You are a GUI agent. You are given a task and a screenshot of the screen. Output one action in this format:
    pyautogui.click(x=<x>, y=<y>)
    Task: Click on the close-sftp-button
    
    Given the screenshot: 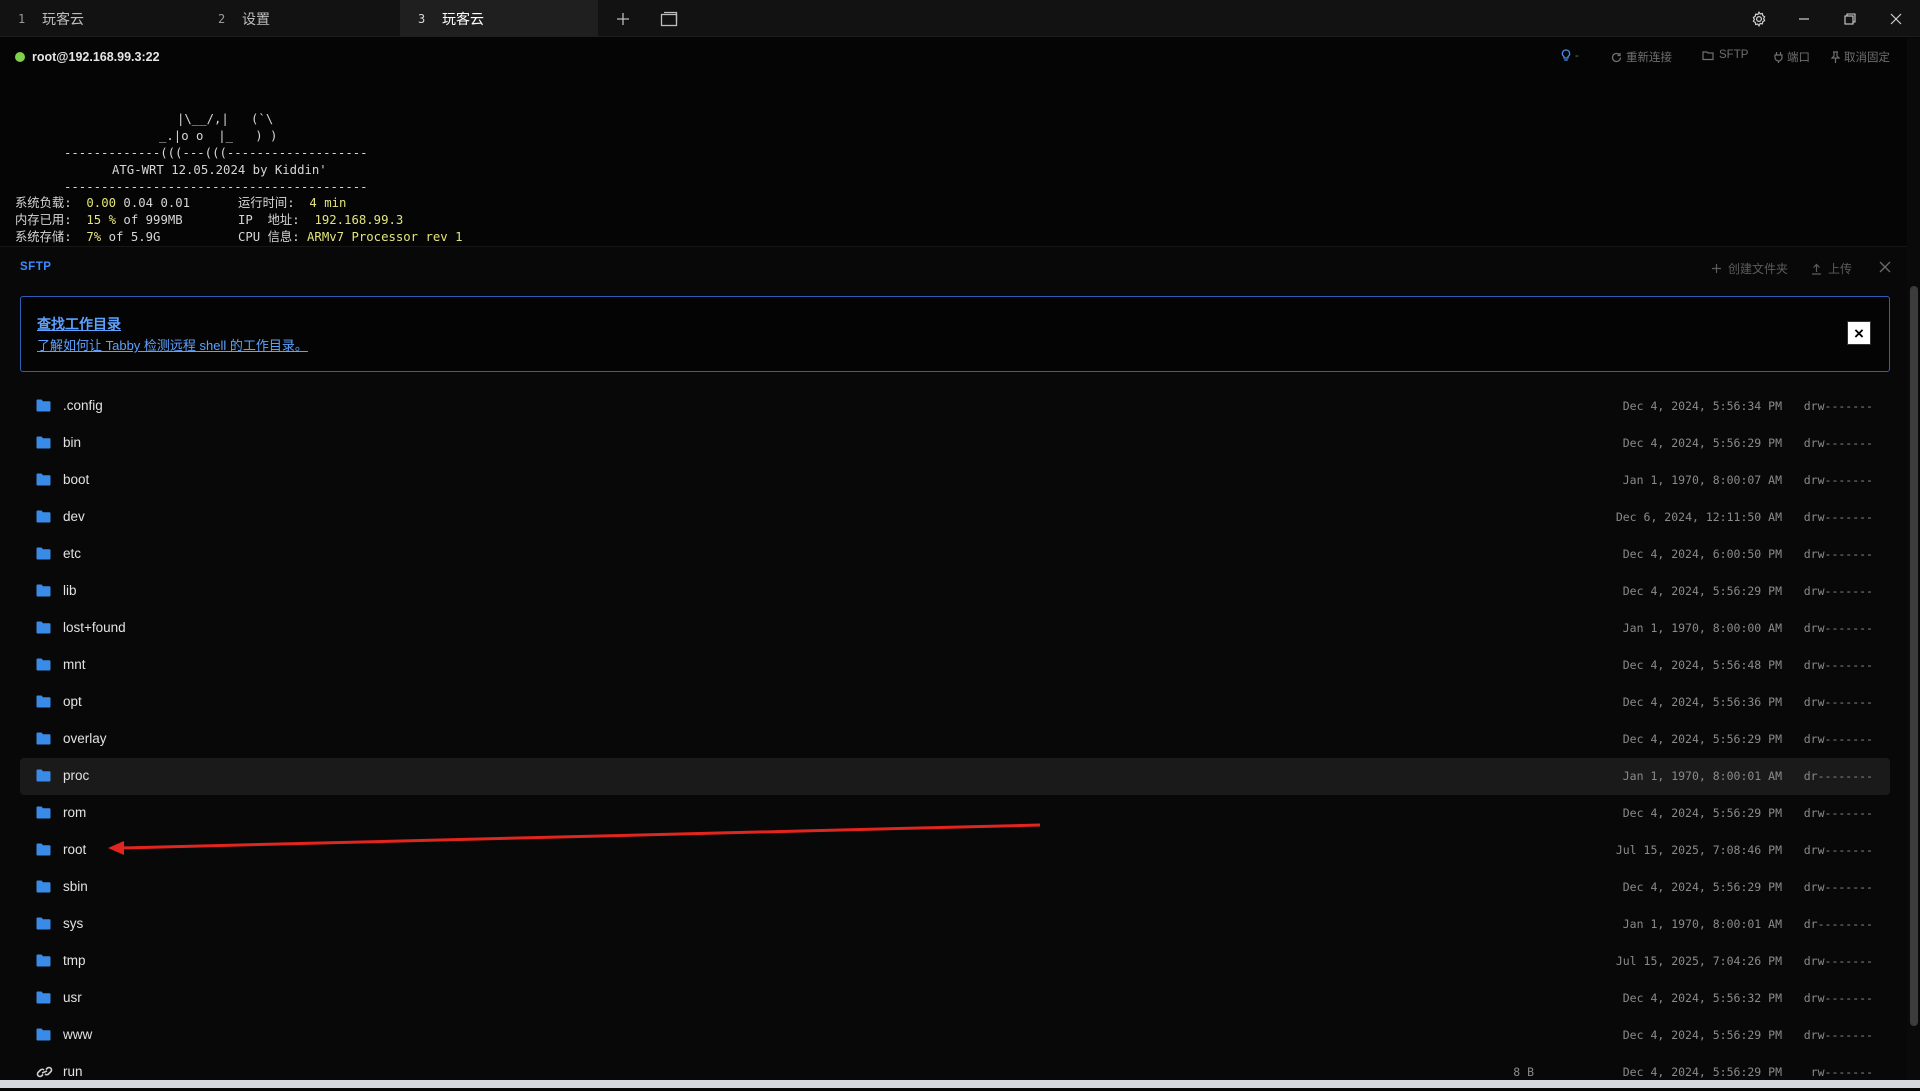 What is the action you would take?
    pyautogui.click(x=1888, y=267)
    